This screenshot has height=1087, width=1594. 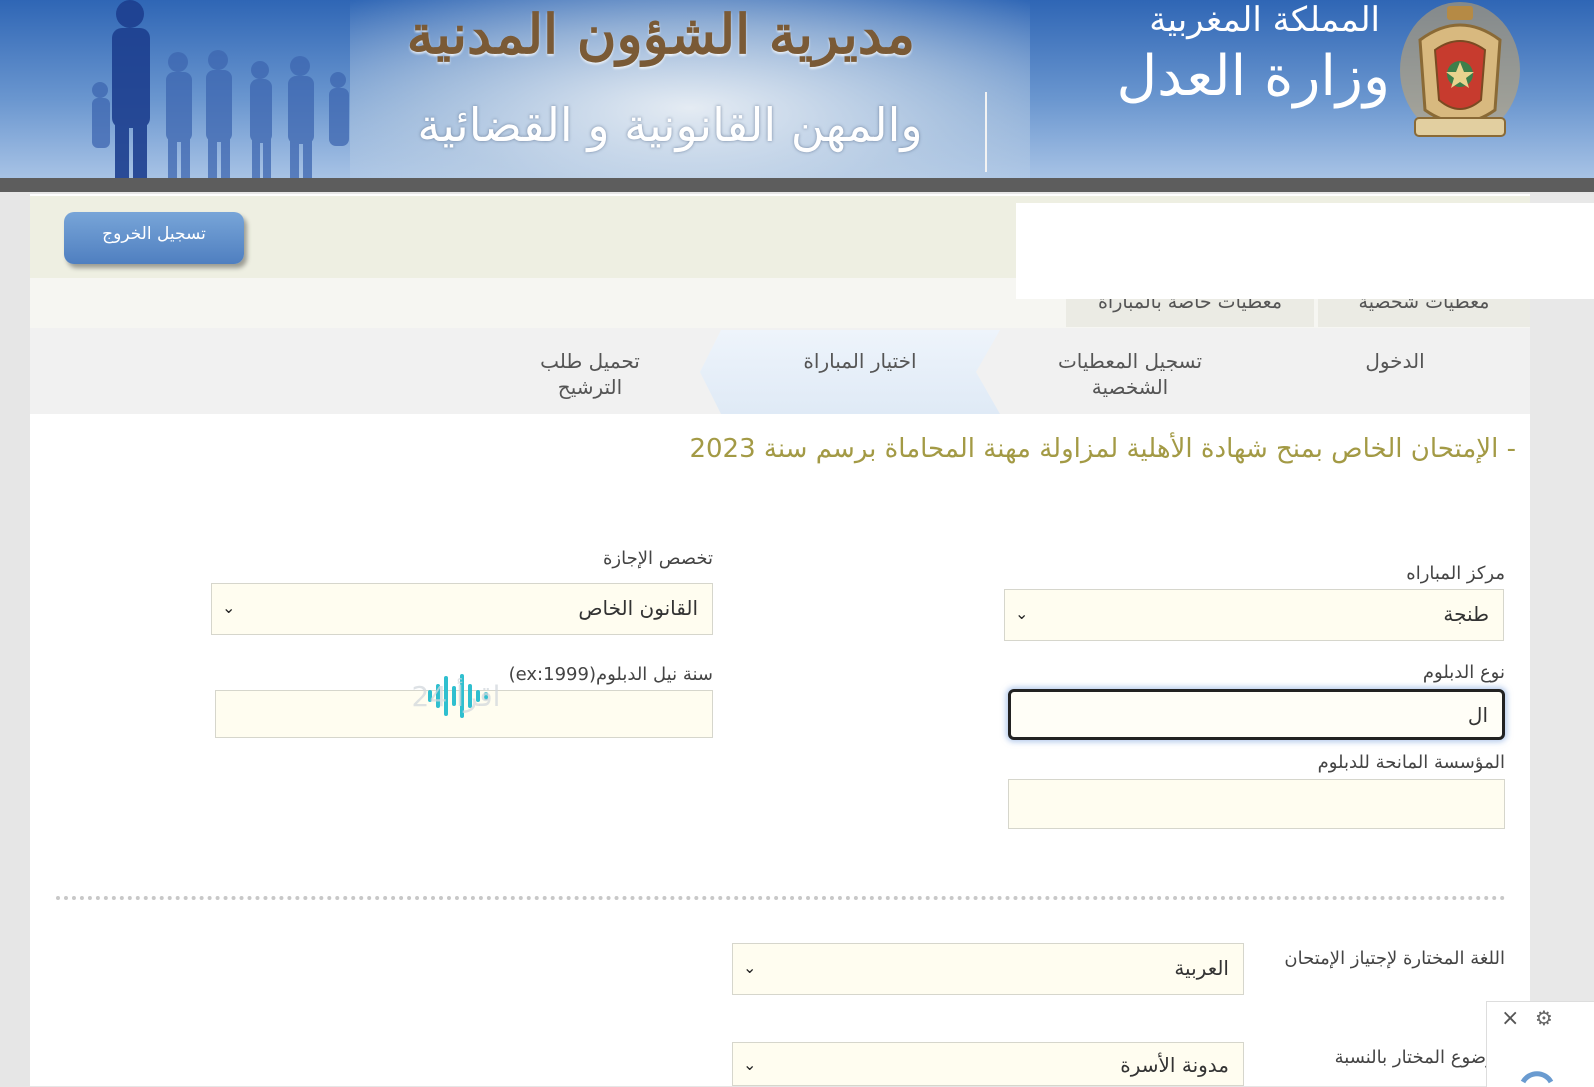 What do you see at coordinates (1562, 640) in the screenshot?
I see `page-right-gutter` at bounding box center [1562, 640].